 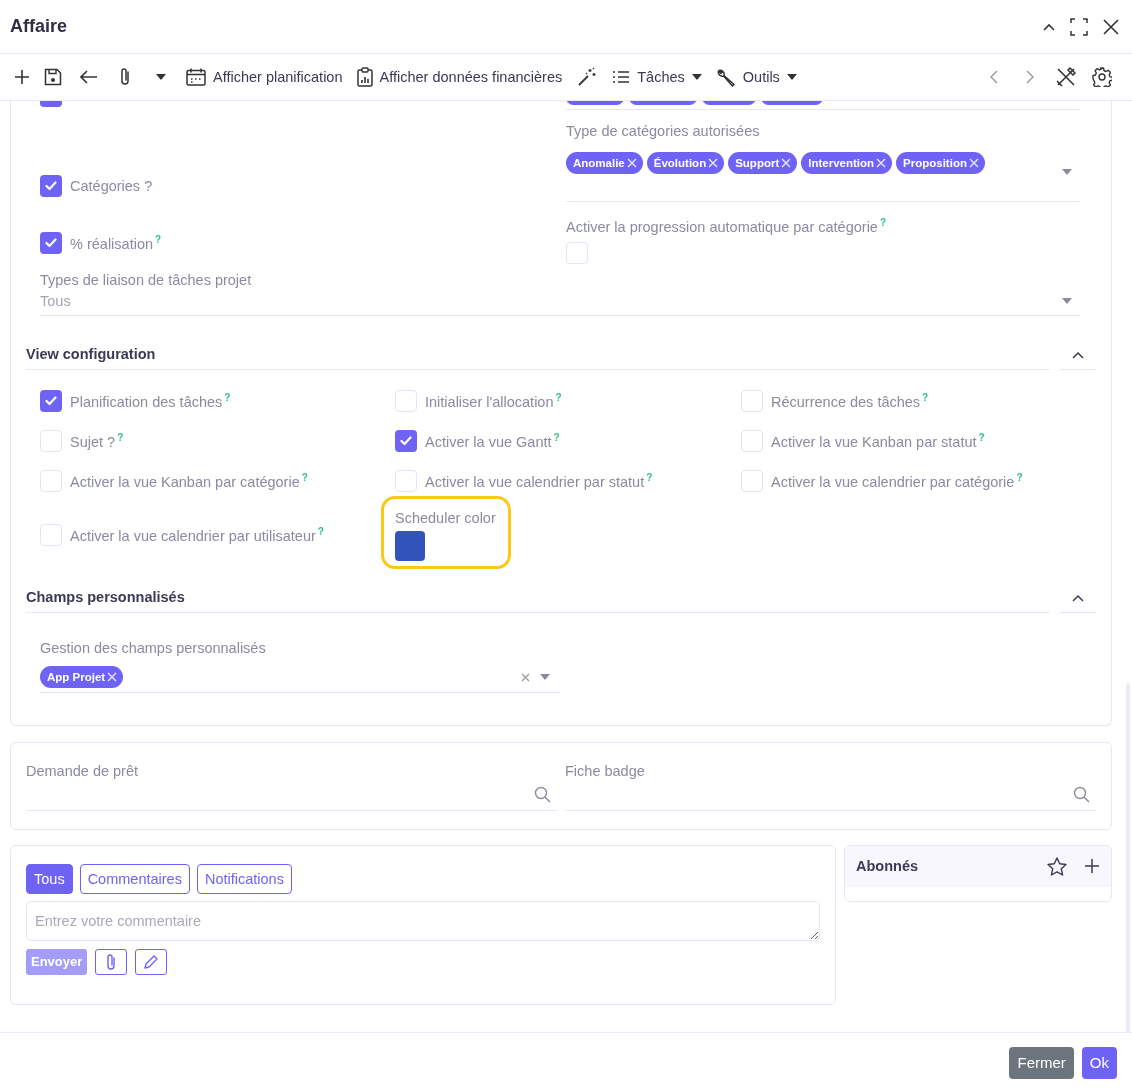 What do you see at coordinates (663, 131) in the screenshot?
I see `field-label: Type de catégories autorisées` at bounding box center [663, 131].